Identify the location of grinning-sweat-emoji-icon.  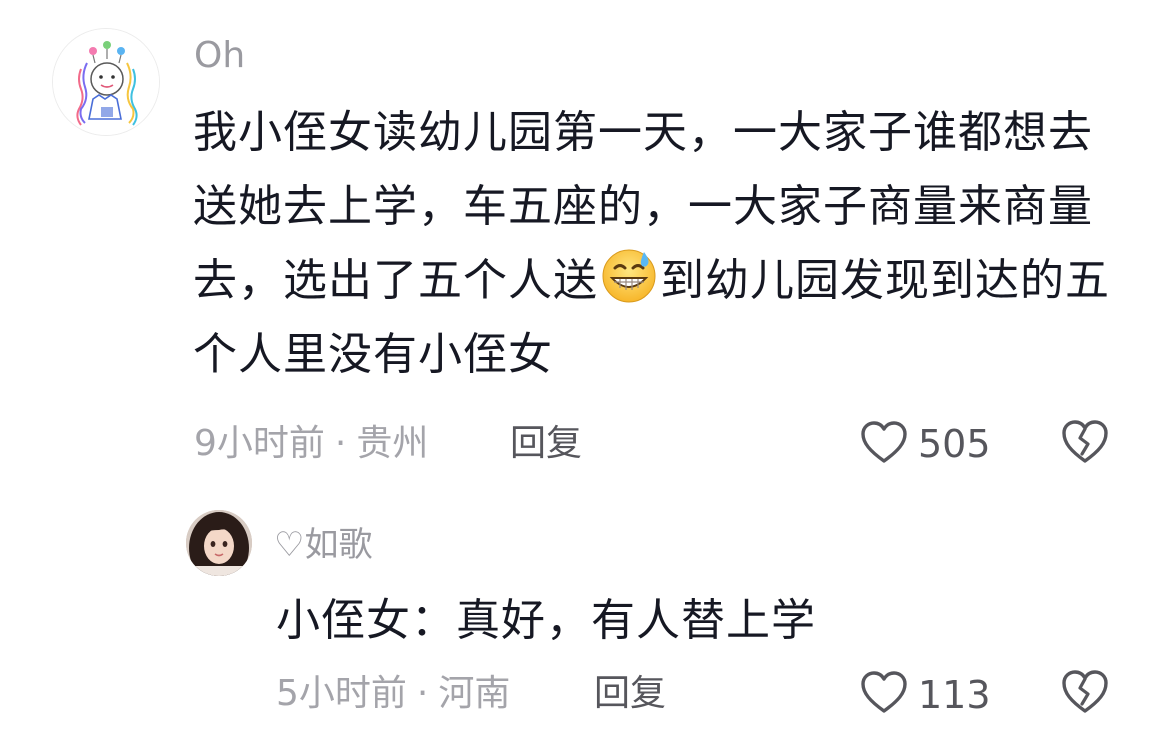
(629, 275).